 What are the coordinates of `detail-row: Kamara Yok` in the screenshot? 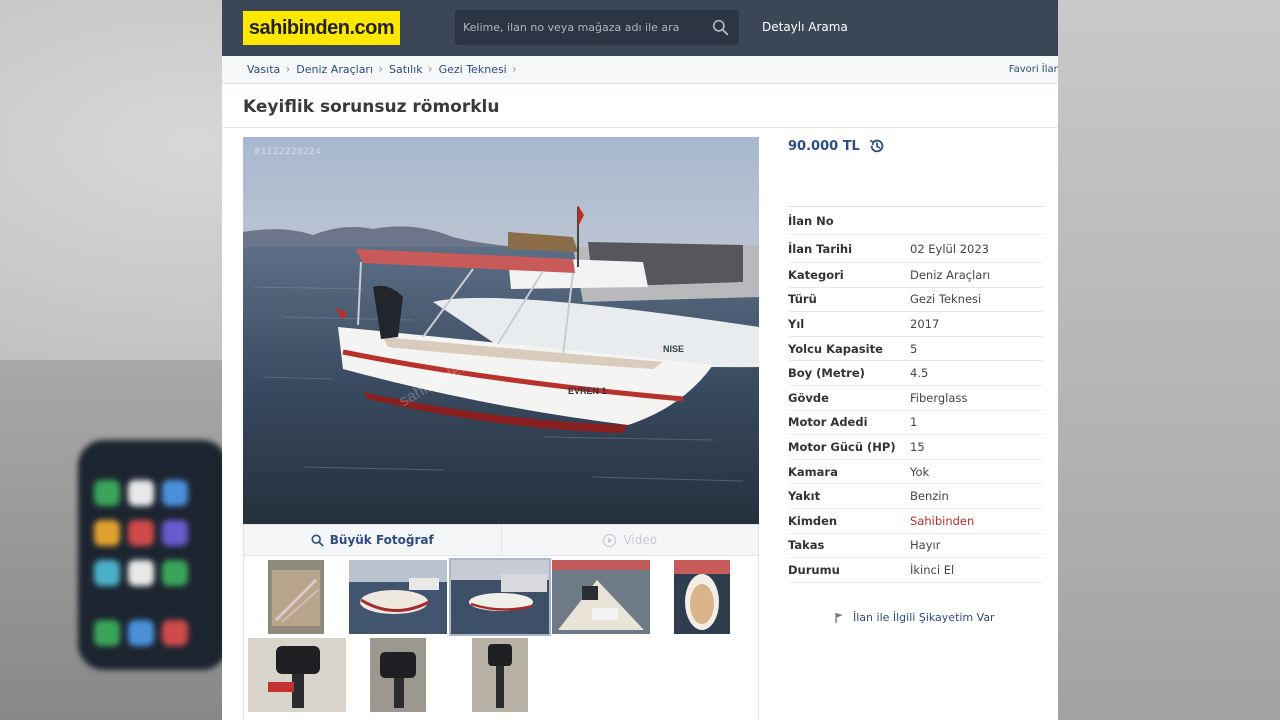 It's located at (916, 472).